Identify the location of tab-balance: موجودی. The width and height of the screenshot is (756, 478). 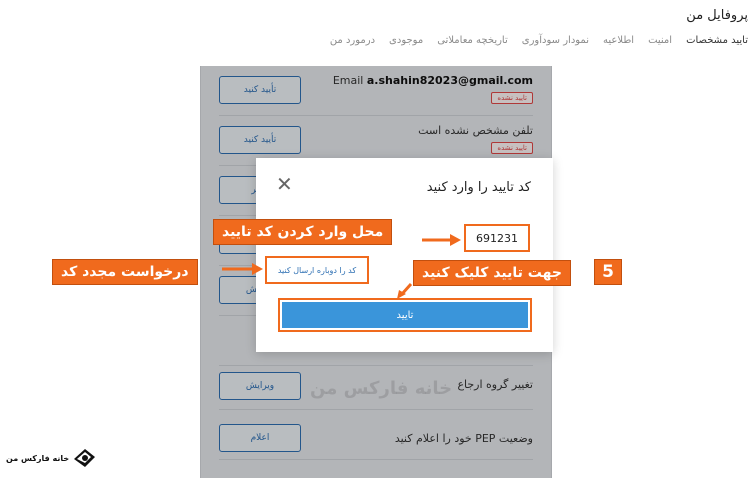
(406, 40).